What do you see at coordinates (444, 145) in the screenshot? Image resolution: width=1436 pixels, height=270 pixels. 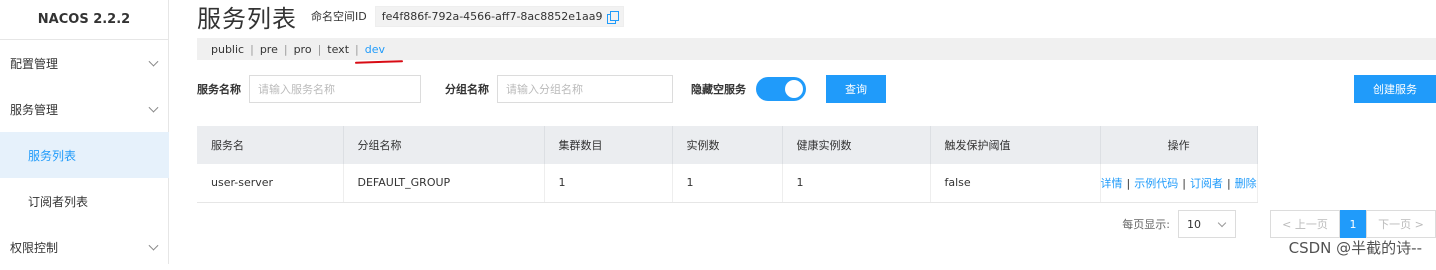 I see `column-header: 分组名称` at bounding box center [444, 145].